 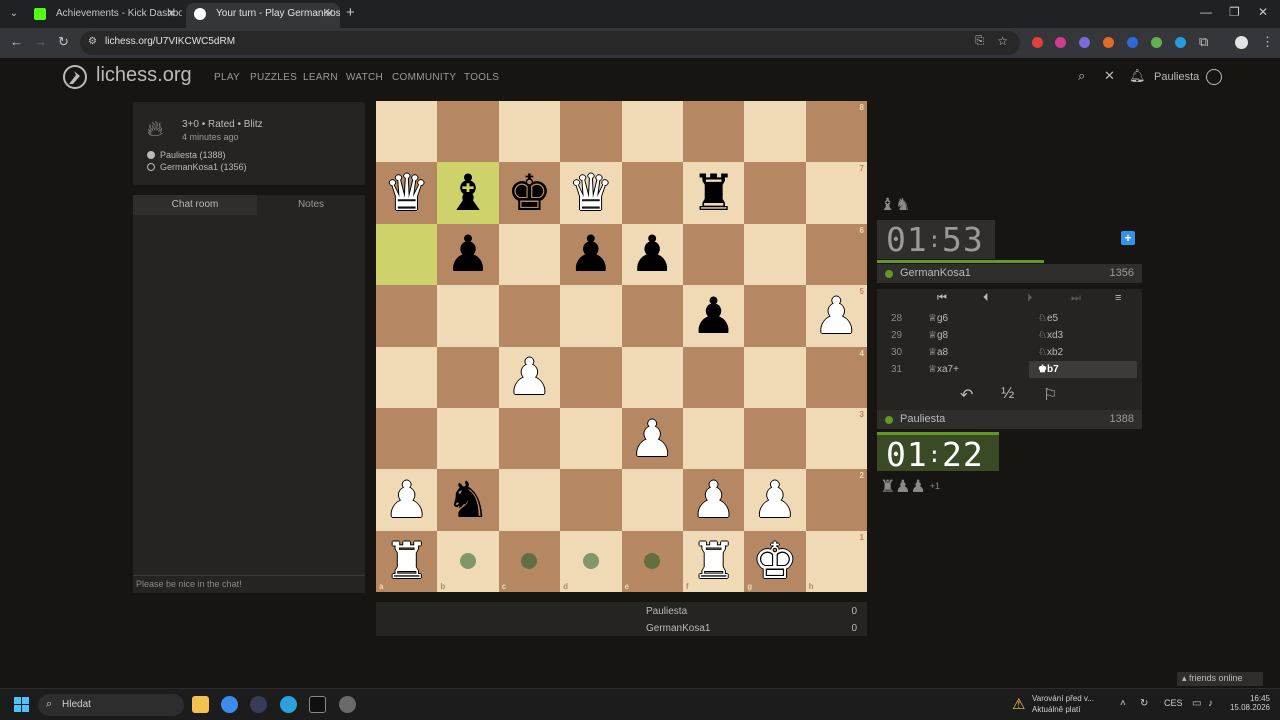 I want to click on last-move-icon: ⏭, so click(x=1076, y=298).